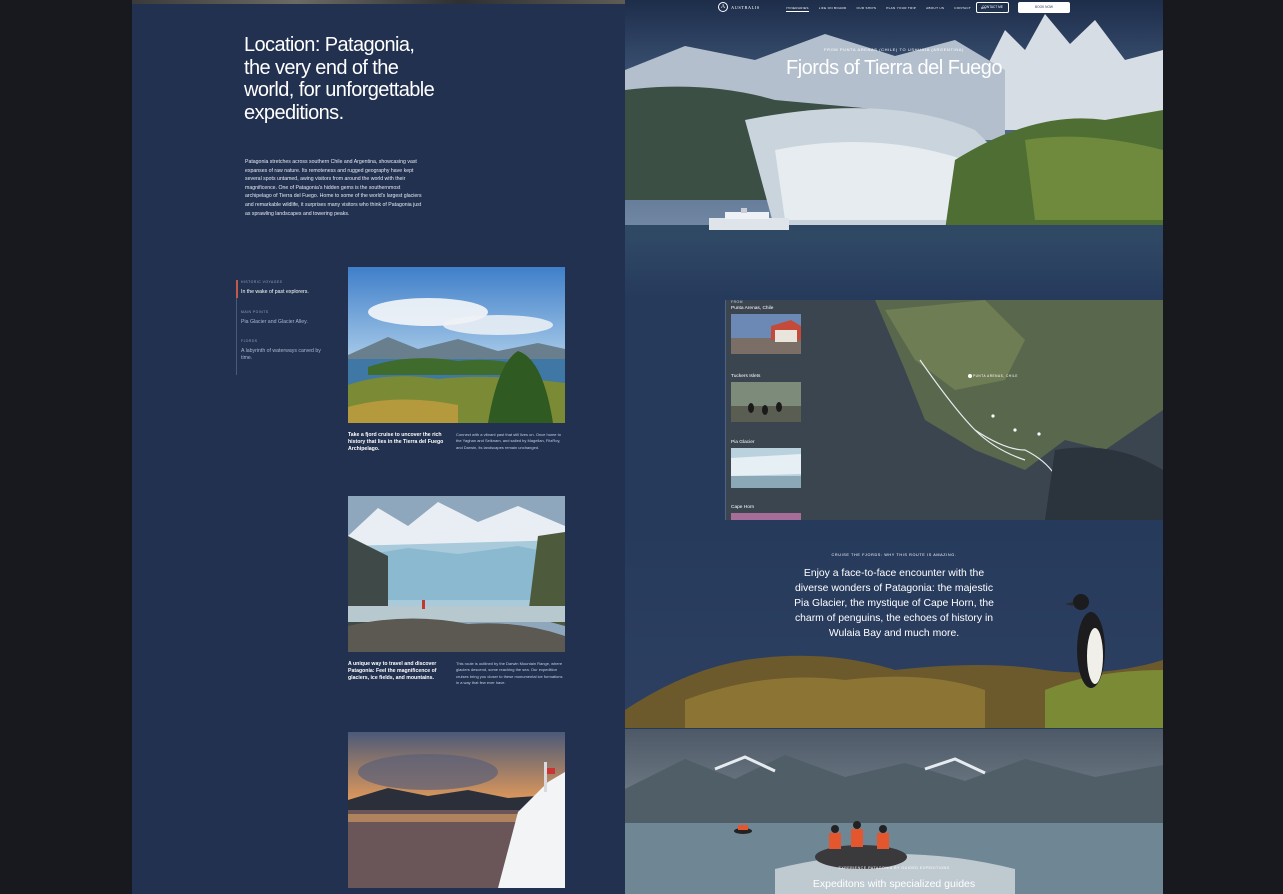 The width and height of the screenshot is (1283, 894). Describe the element at coordinates (1044, 7) in the screenshot. I see `book-now-button: Book now` at that location.